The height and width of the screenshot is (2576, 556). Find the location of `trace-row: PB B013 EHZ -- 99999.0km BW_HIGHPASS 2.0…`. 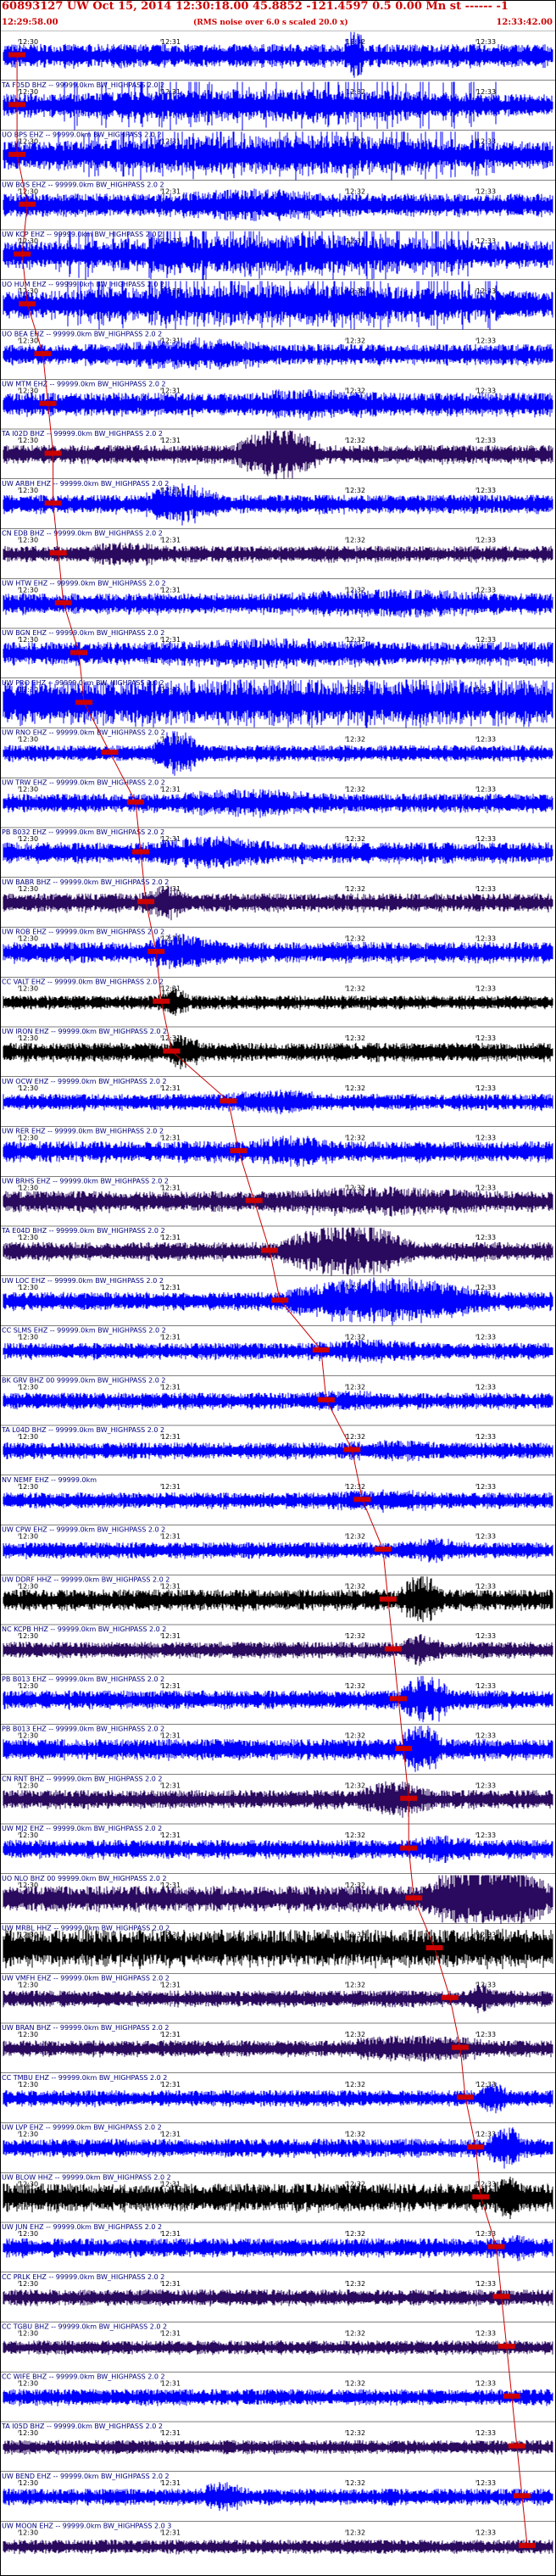

trace-row: PB B013 EHZ -- 99999.0km BW_HIGHPASS 2.0… is located at coordinates (278, 1748).